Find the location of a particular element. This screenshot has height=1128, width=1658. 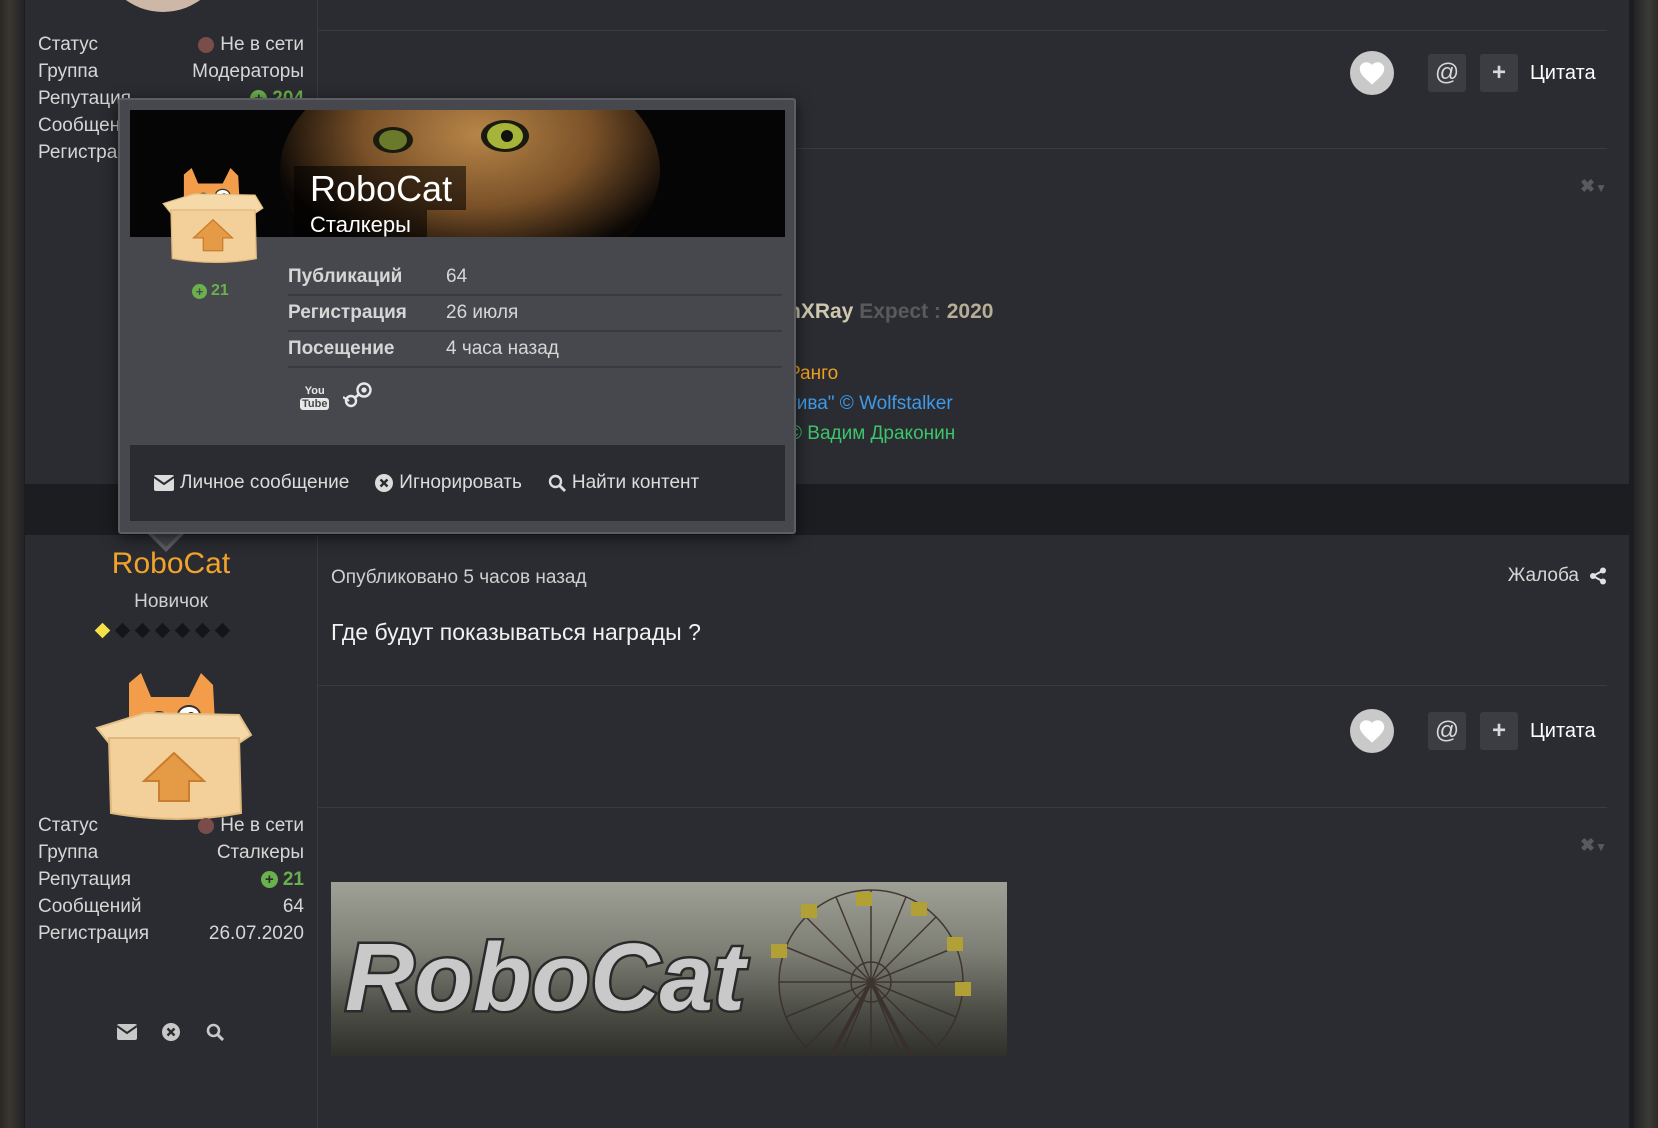

background-edge-left is located at coordinates (12, 564).